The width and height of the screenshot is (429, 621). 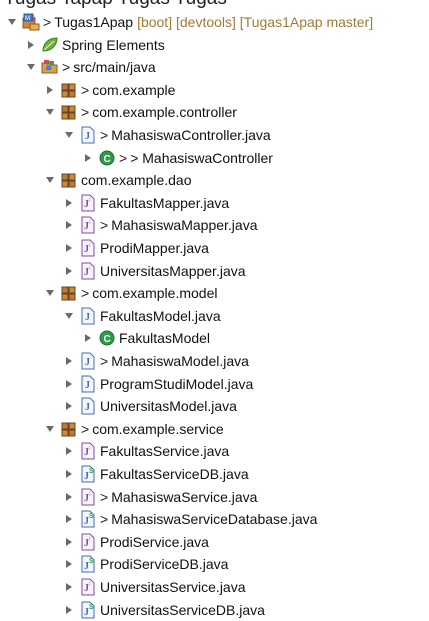 What do you see at coordinates (50, 67) in the screenshot?
I see `source-folder-icon` at bounding box center [50, 67].